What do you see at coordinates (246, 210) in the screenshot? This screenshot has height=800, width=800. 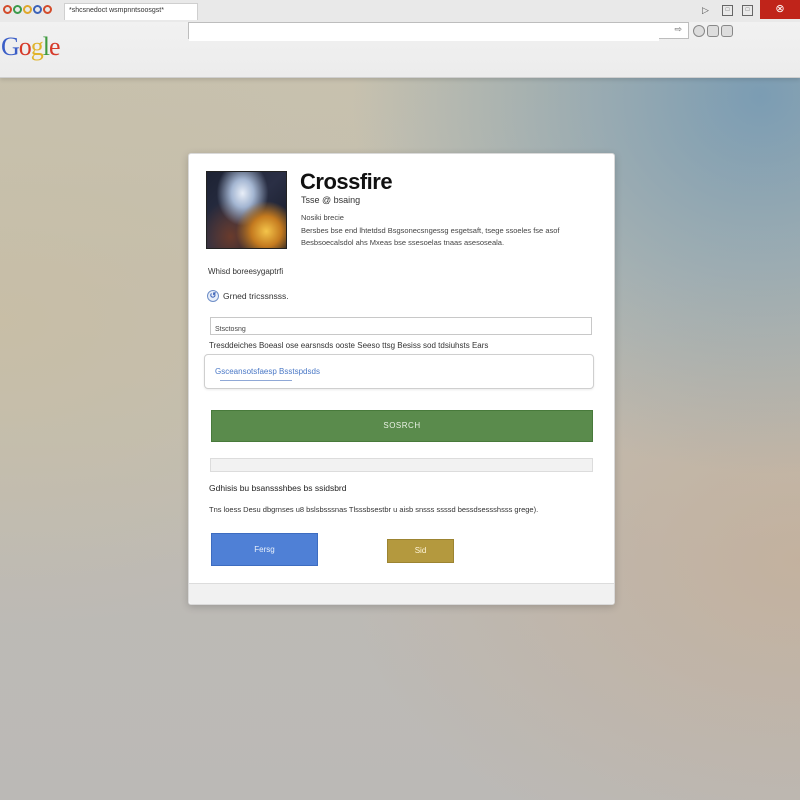 I see `game-thumbnail` at bounding box center [246, 210].